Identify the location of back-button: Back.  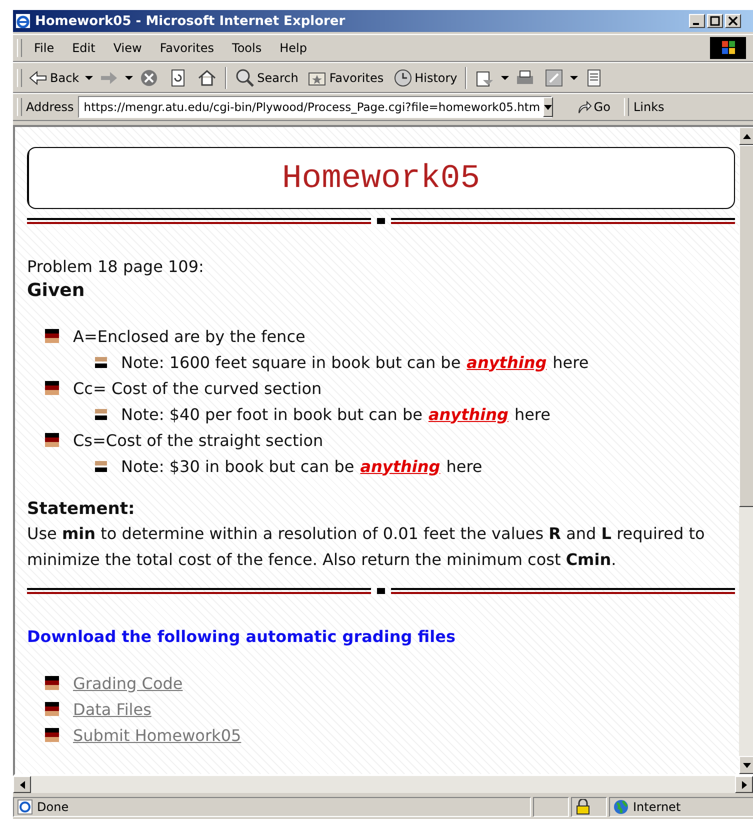
(53, 78).